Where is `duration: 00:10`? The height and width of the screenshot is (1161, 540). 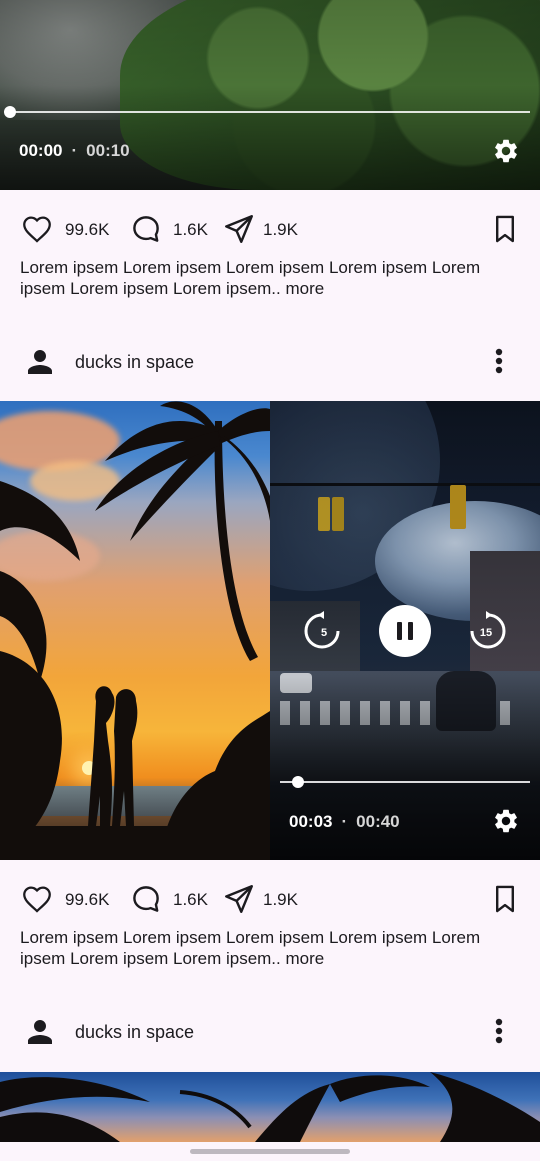
duration: 00:10 is located at coordinates (108, 150).